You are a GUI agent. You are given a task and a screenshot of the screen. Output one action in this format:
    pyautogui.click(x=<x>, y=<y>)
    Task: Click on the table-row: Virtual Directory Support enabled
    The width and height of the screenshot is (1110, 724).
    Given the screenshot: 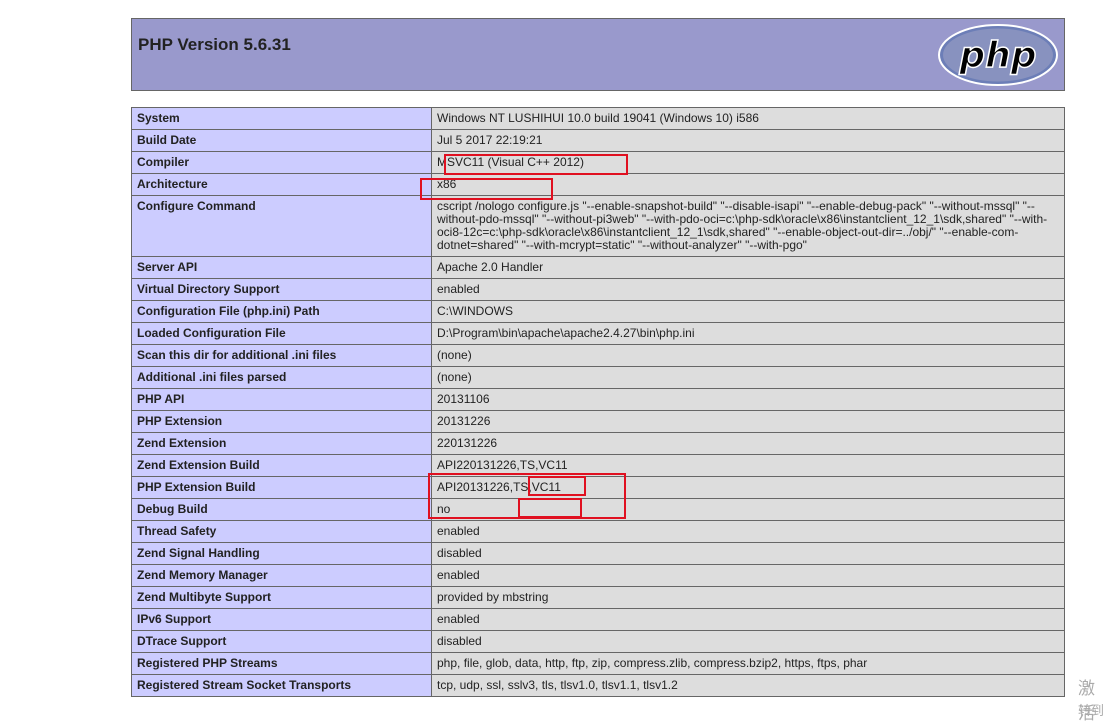 What is the action you would take?
    pyautogui.click(x=598, y=289)
    